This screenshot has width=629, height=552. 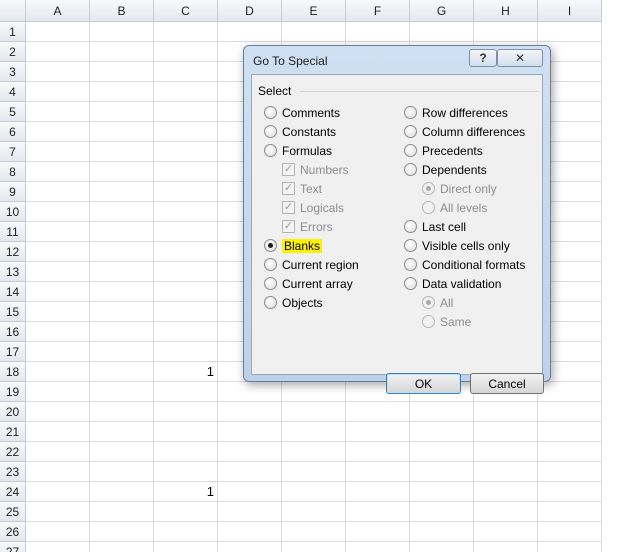 What do you see at coordinates (58, 112) in the screenshot?
I see `cell-a5` at bounding box center [58, 112].